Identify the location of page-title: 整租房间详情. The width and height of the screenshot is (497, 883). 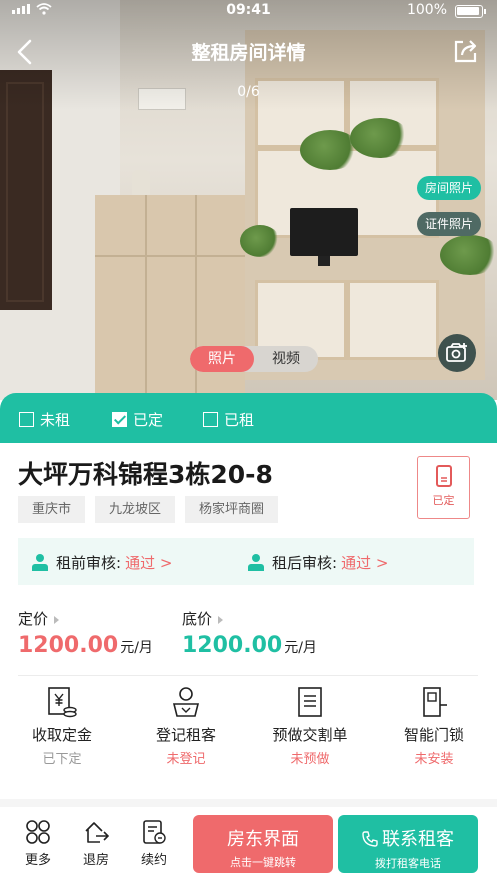
(248, 53).